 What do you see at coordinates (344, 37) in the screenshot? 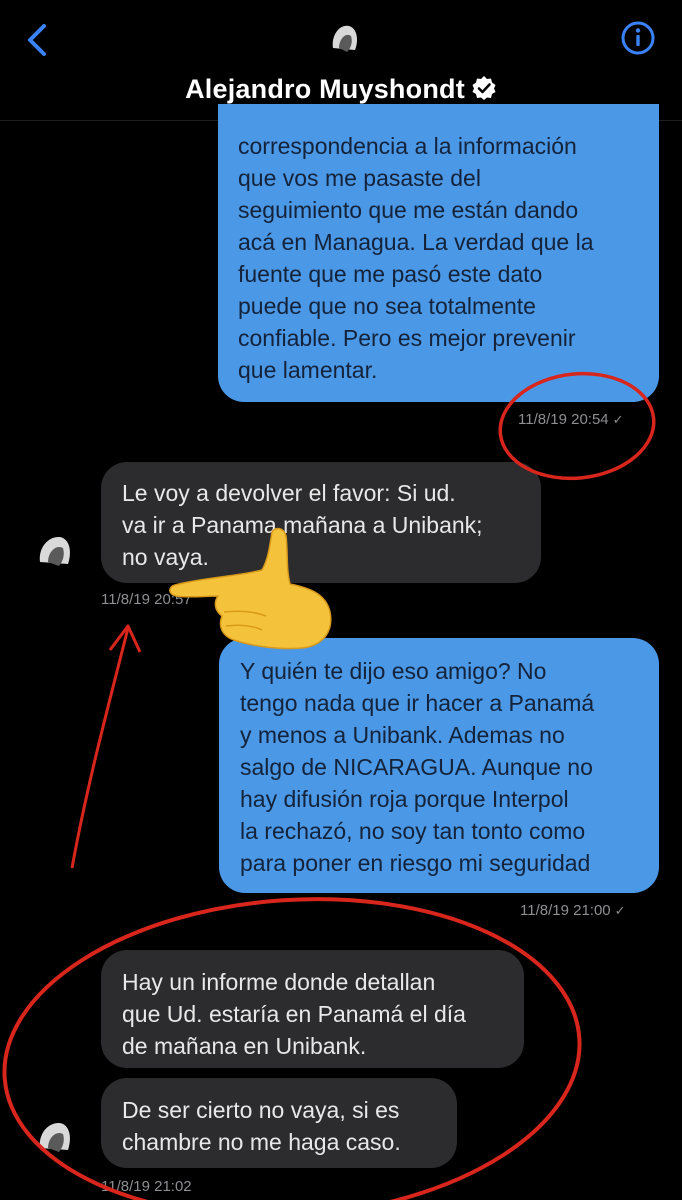
I see `header-avatar` at bounding box center [344, 37].